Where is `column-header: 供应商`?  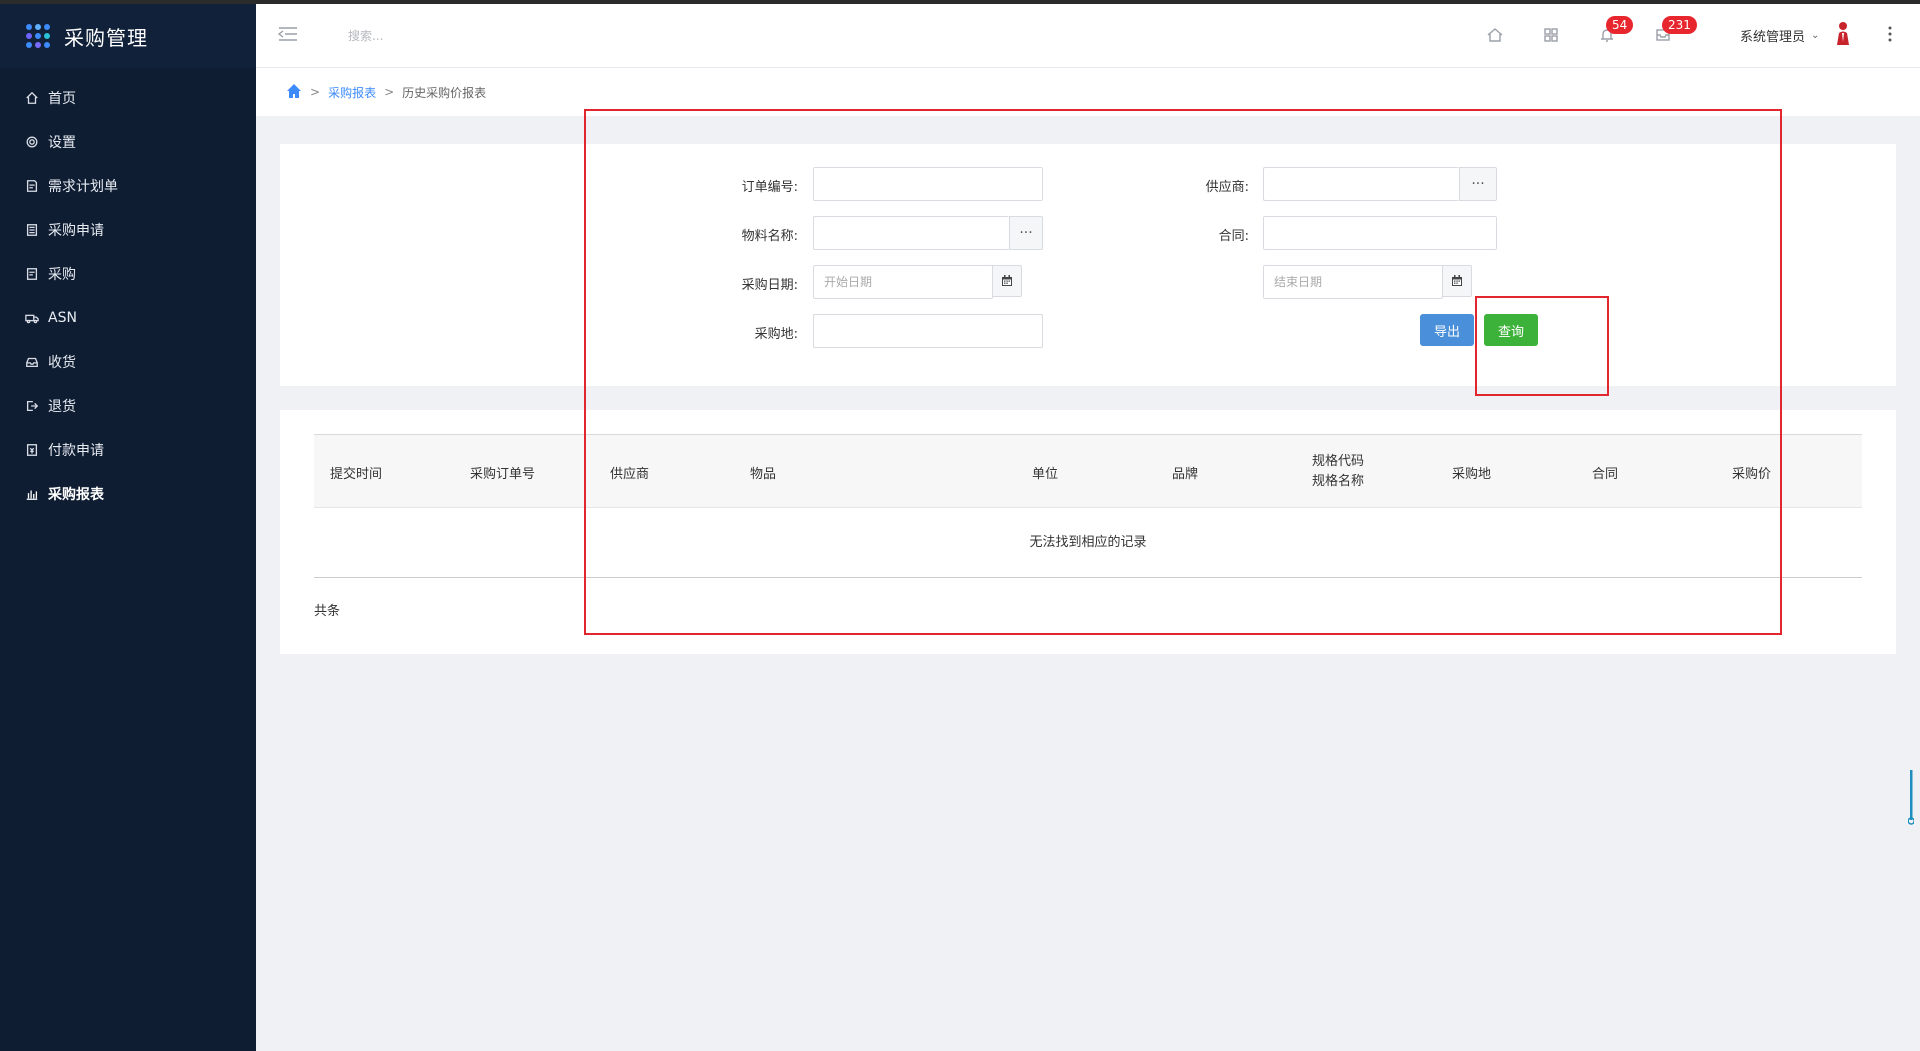
column-header: 供应商 is located at coordinates (629, 472).